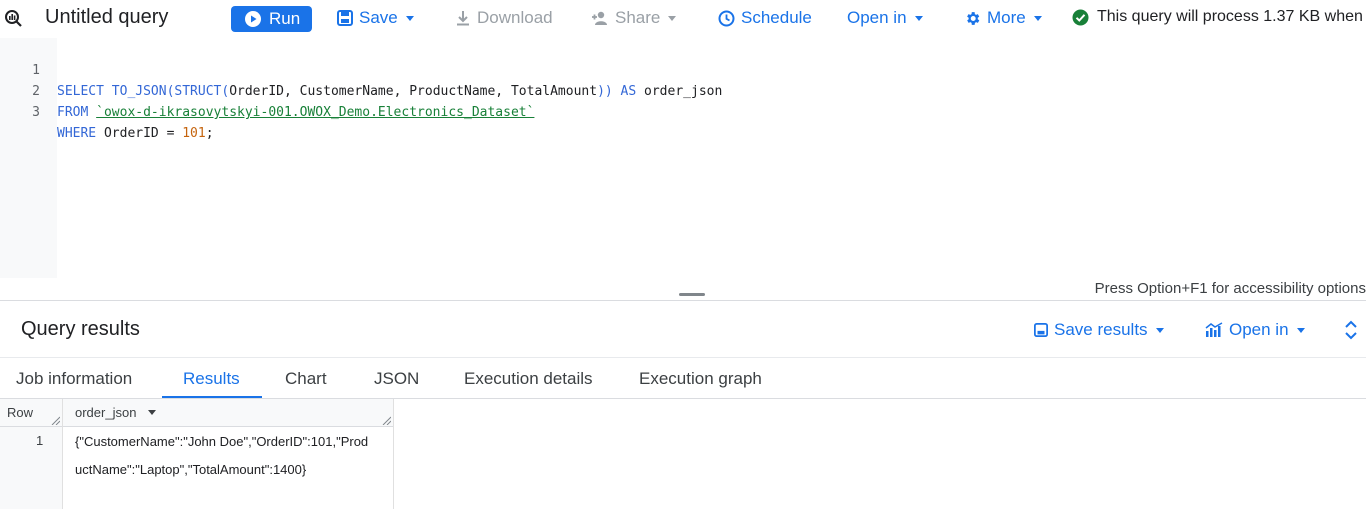  What do you see at coordinates (692, 294) in the screenshot?
I see `resize-handle` at bounding box center [692, 294].